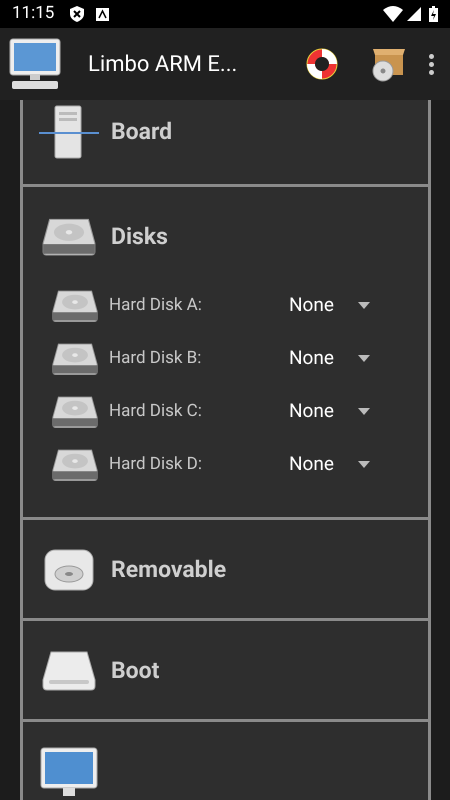  What do you see at coordinates (433, 14) in the screenshot?
I see `battery-icon` at bounding box center [433, 14].